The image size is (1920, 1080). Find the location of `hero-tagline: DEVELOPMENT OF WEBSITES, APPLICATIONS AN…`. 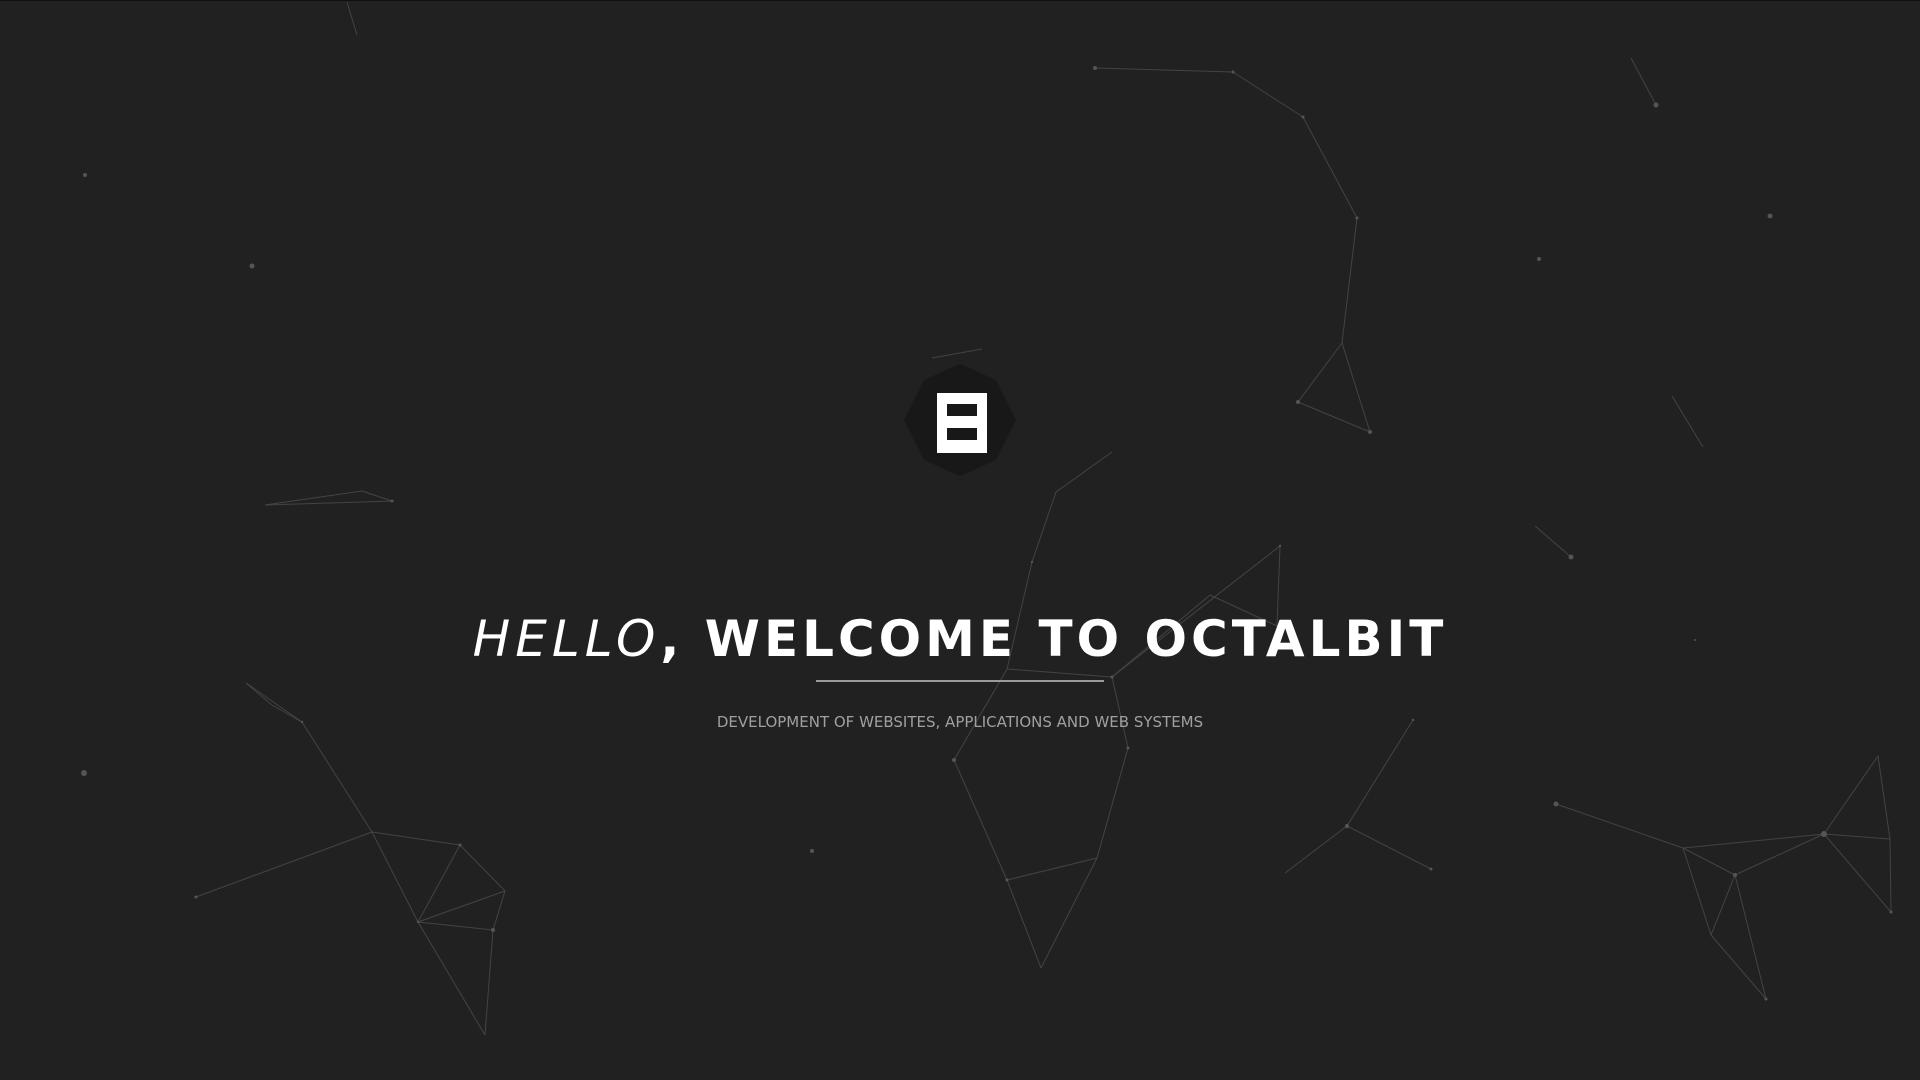

hero-tagline: DEVELOPMENT OF WEBSITES, APPLICATIONS AN… is located at coordinates (960, 722).